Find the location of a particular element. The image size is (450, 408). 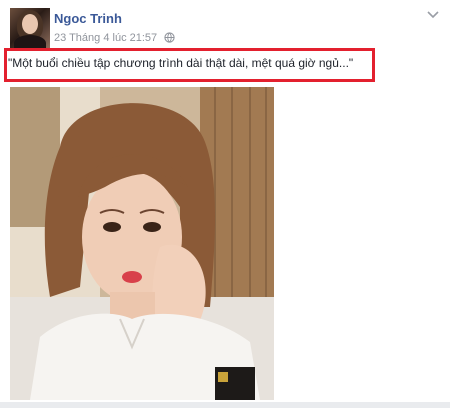

post-header: Ngoc Trinh 23 Tháng 4 lúc 21:57 is located at coordinates (225, 28).